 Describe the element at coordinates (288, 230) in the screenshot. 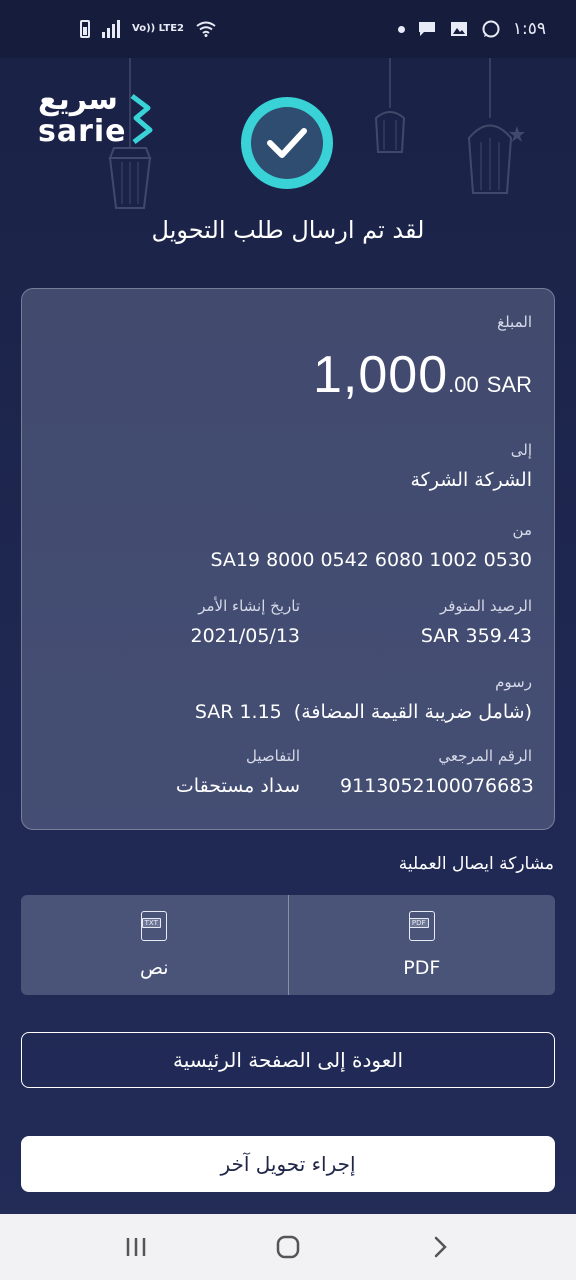

I see `page-title: لقد تم ارسال طلب التحويل` at that location.